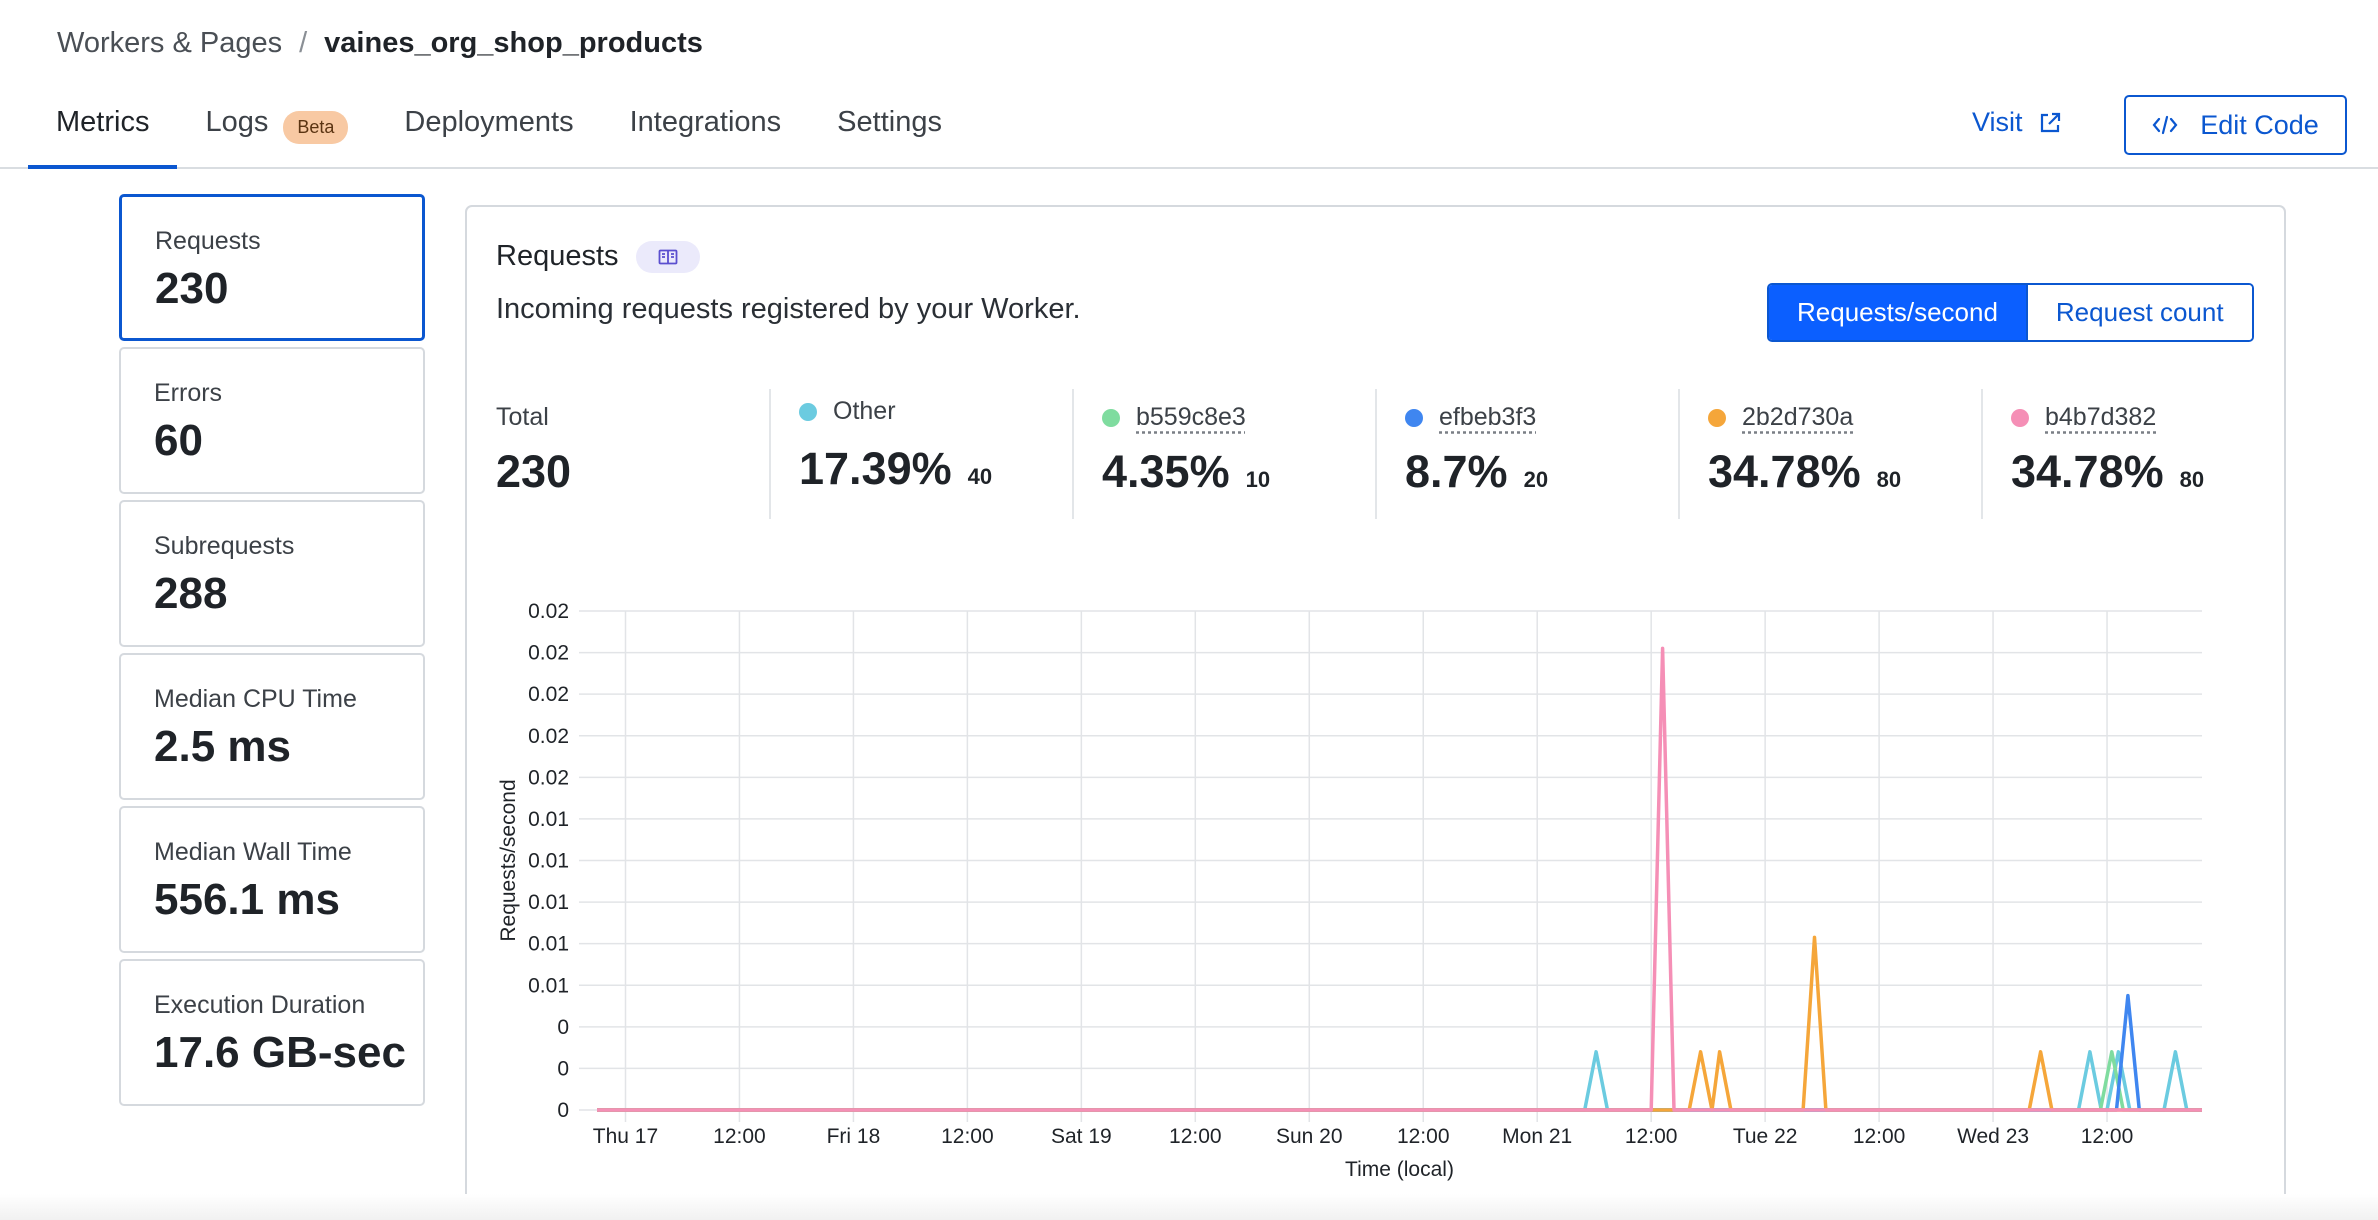  Describe the element at coordinates (2165, 125) in the screenshot. I see `code-icon` at that location.